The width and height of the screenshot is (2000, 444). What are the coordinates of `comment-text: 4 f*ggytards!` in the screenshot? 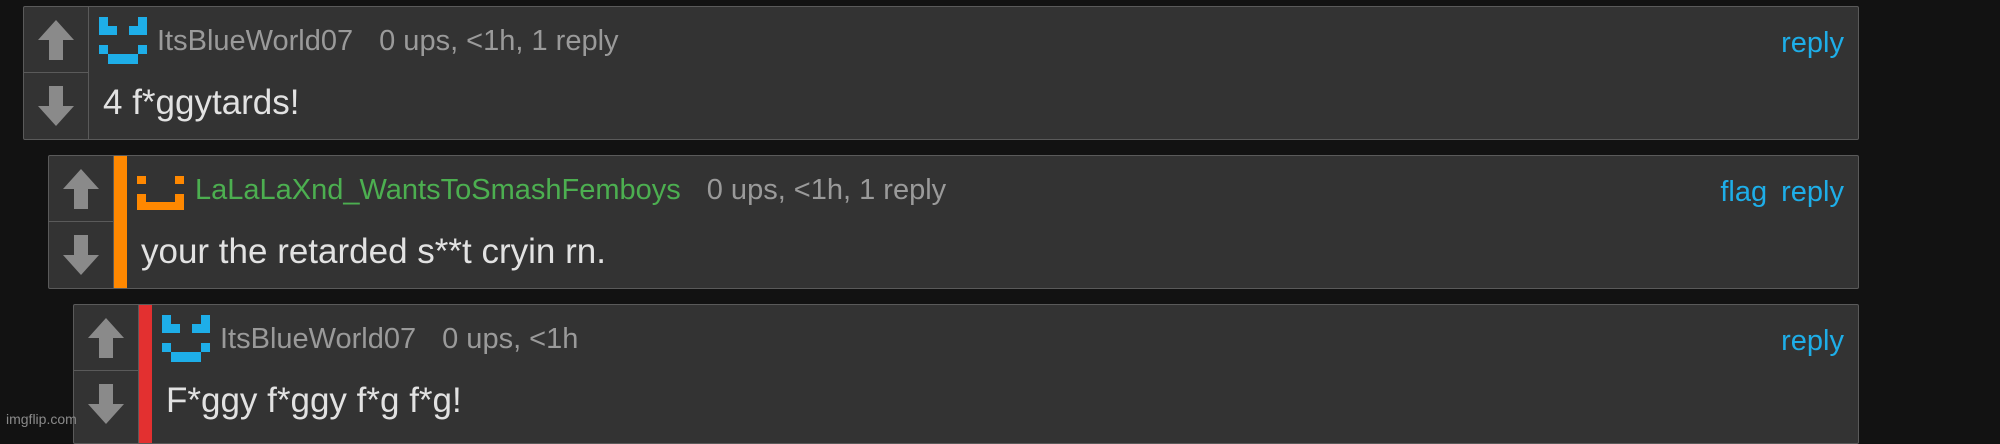 It's located at (201, 102).